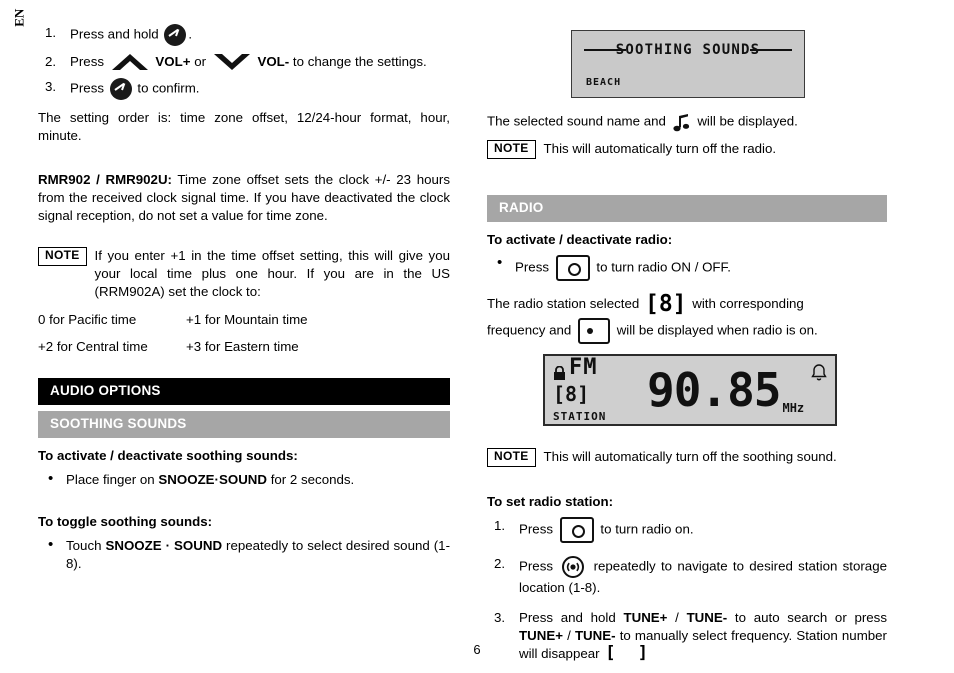  What do you see at coordinates (247, 319) in the screenshot?
I see `timezone-right-value: +1 for Mountain time` at bounding box center [247, 319].